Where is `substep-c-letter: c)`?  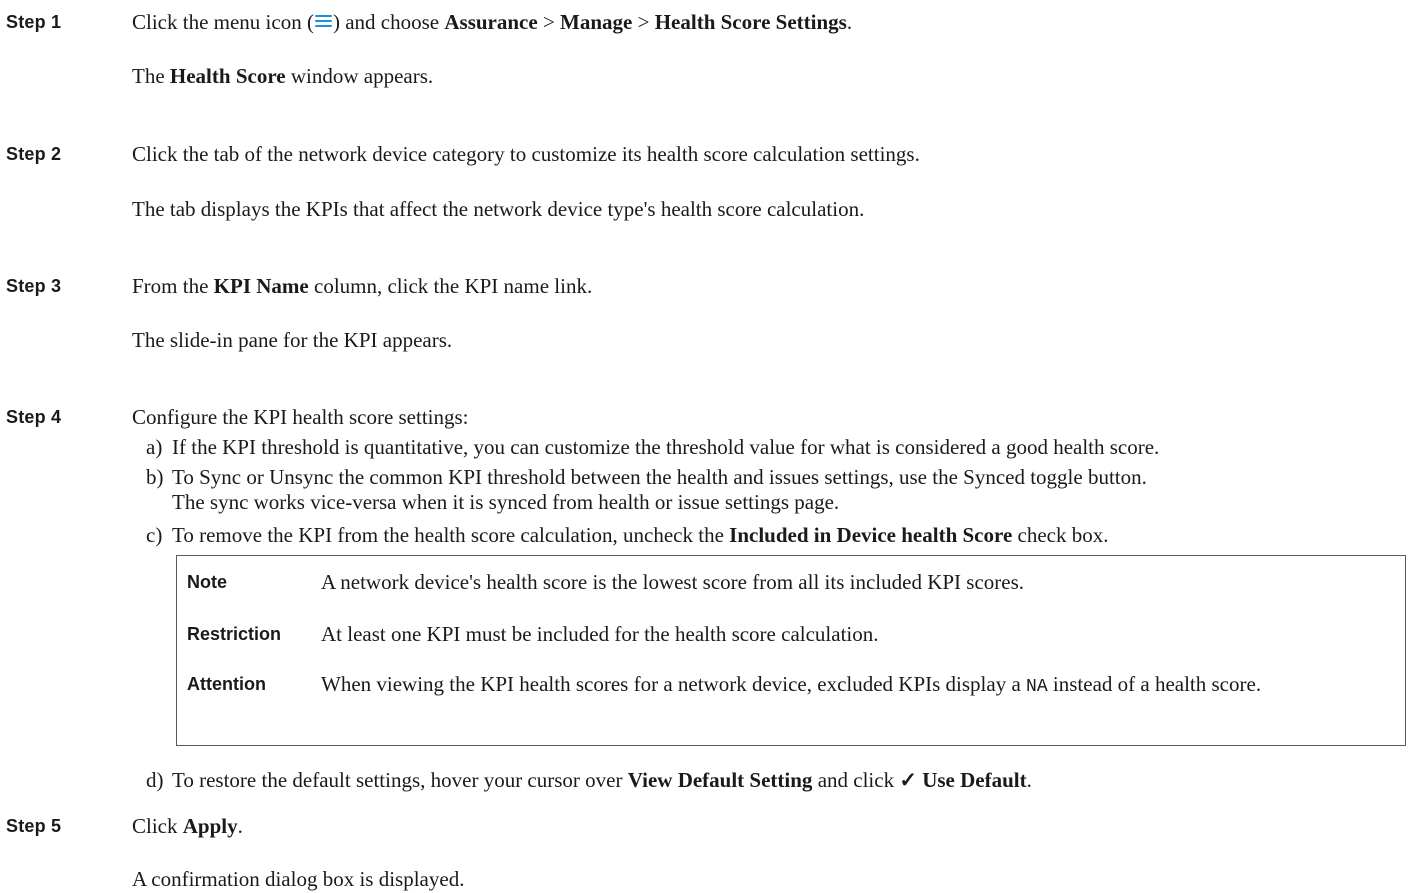 substep-c-letter: c) is located at coordinates (154, 535).